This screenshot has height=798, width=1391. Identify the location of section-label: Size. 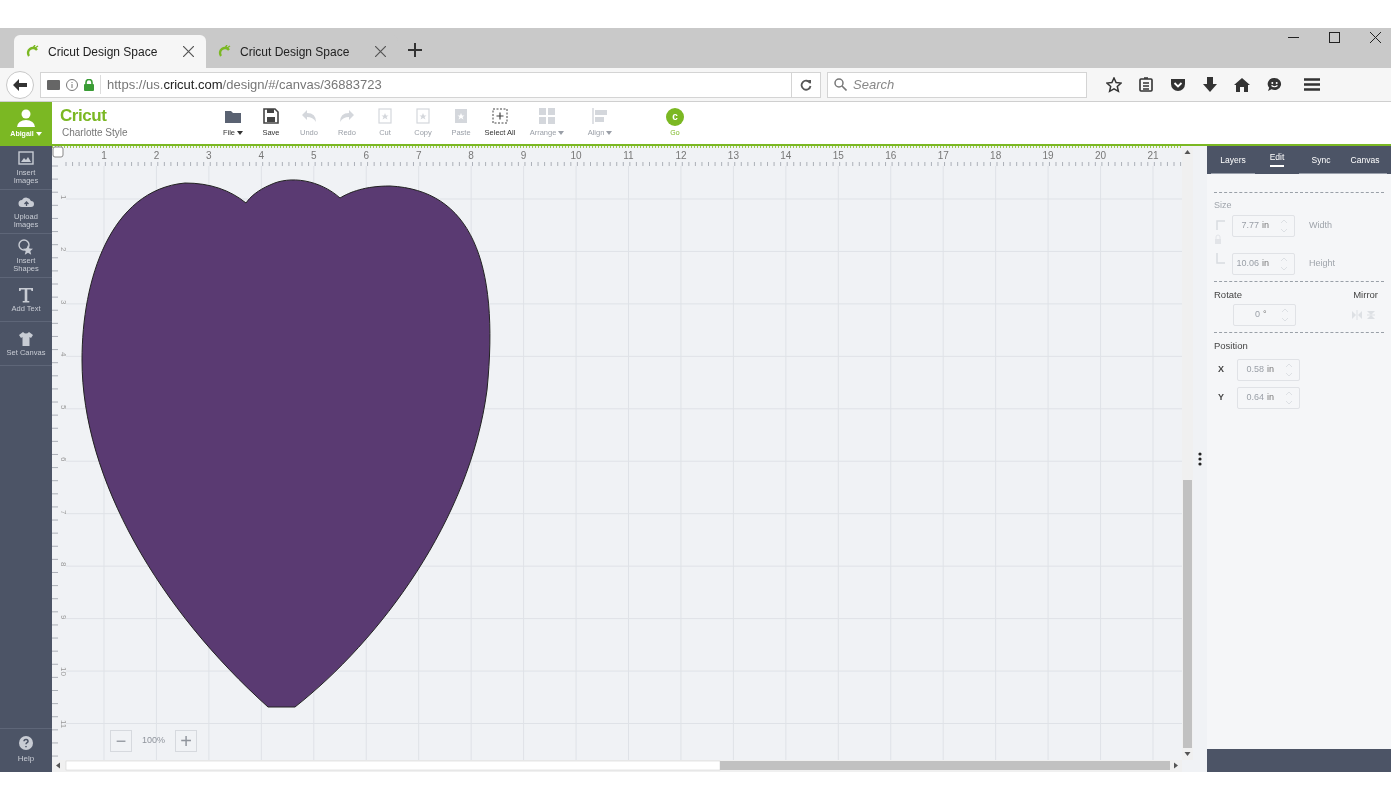
(1223, 205).